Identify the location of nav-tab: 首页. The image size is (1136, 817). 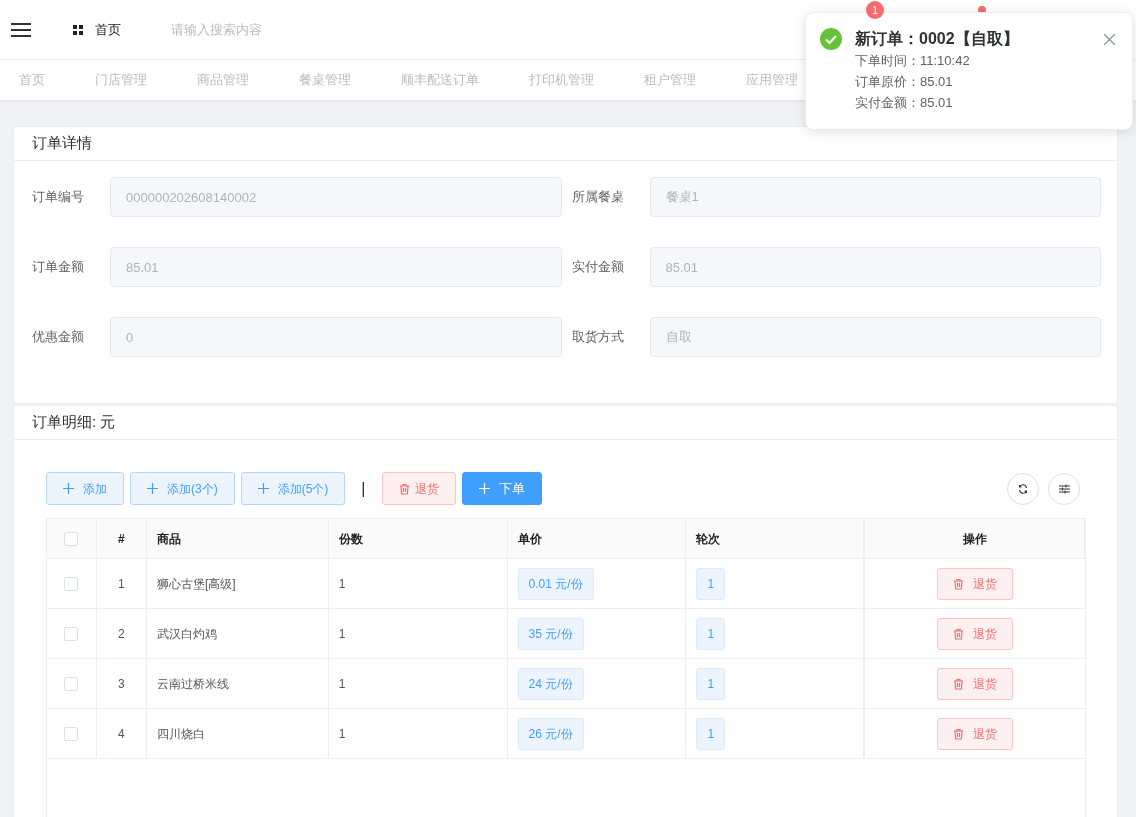
(32, 80).